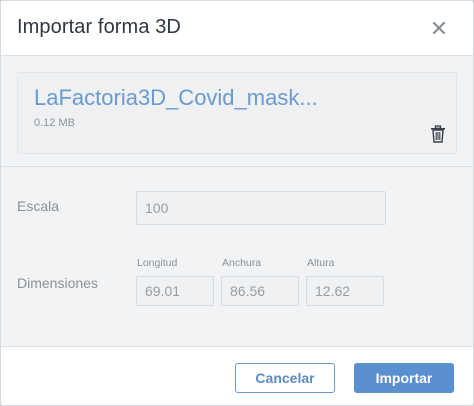 The image size is (474, 406). Describe the element at coordinates (439, 29) in the screenshot. I see `close-icon: ✕` at that location.